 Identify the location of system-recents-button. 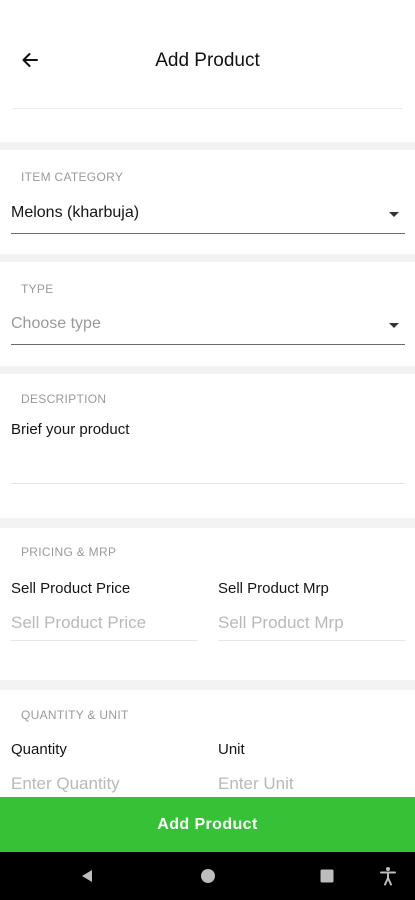
(327, 876).